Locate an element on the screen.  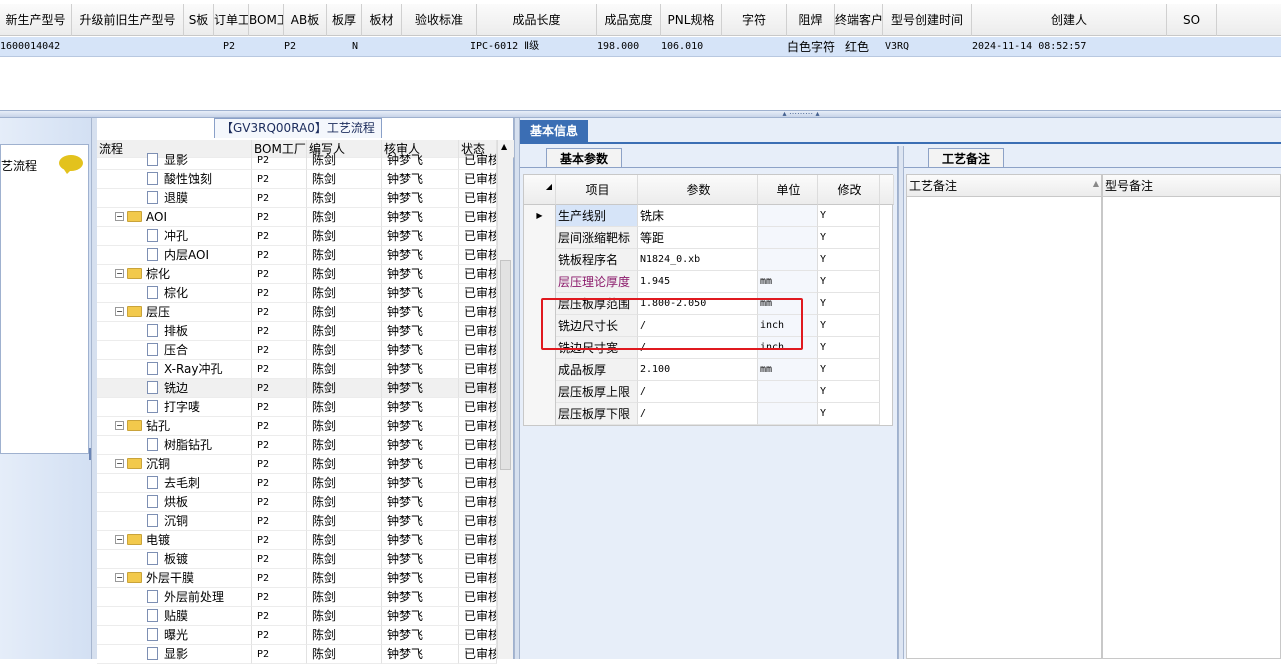
params-row: 层间涨缩靶标 等距 Y is located at coordinates (709, 238).